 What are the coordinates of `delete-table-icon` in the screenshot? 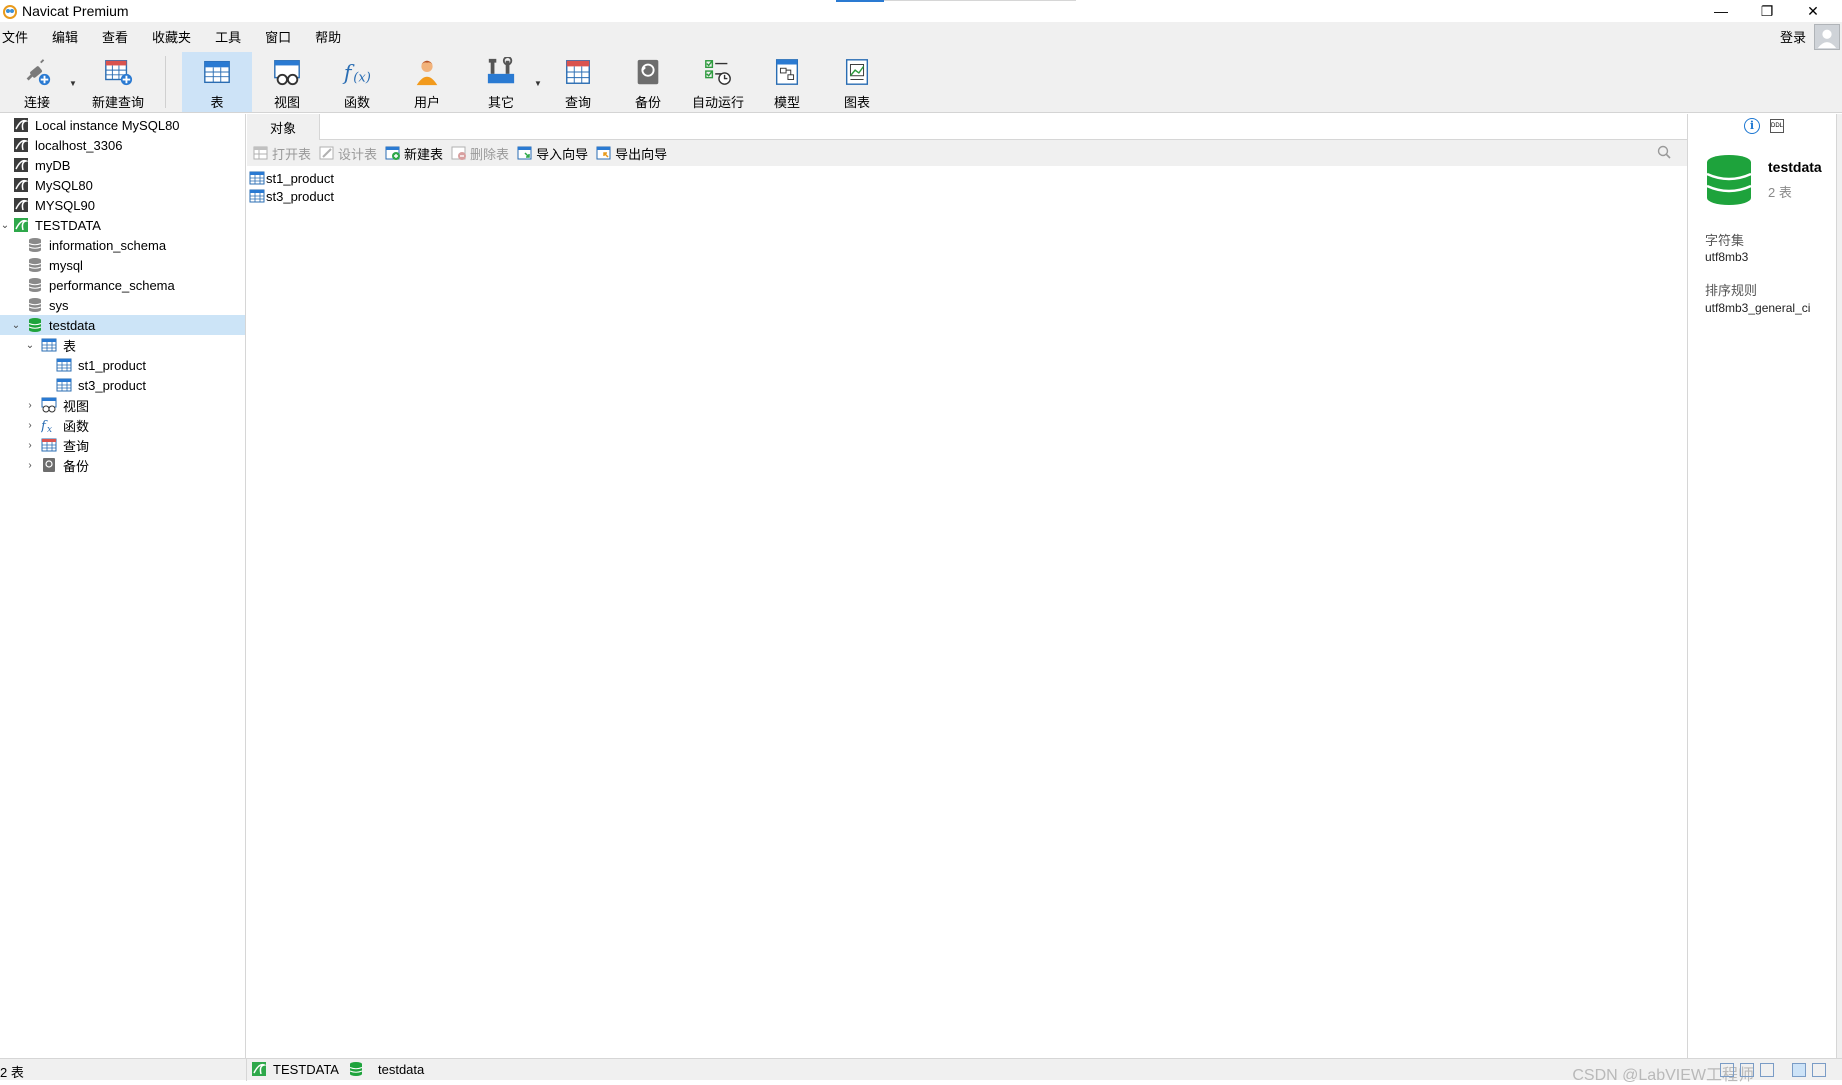 It's located at (459, 153).